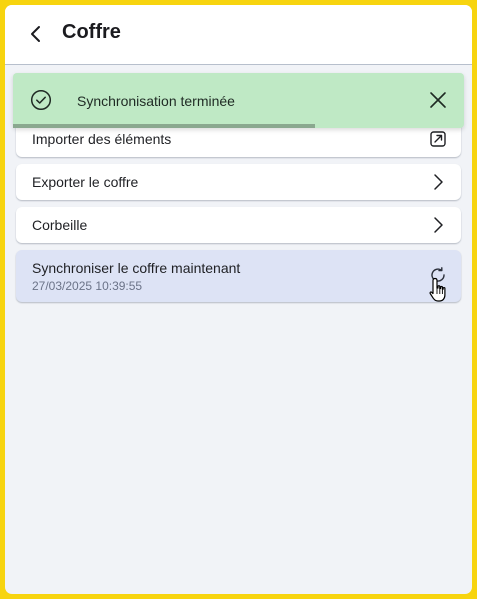 The image size is (477, 599). Describe the element at coordinates (238, 100) in the screenshot. I see `sync-complete-toast: Synchronisation terminée` at that location.